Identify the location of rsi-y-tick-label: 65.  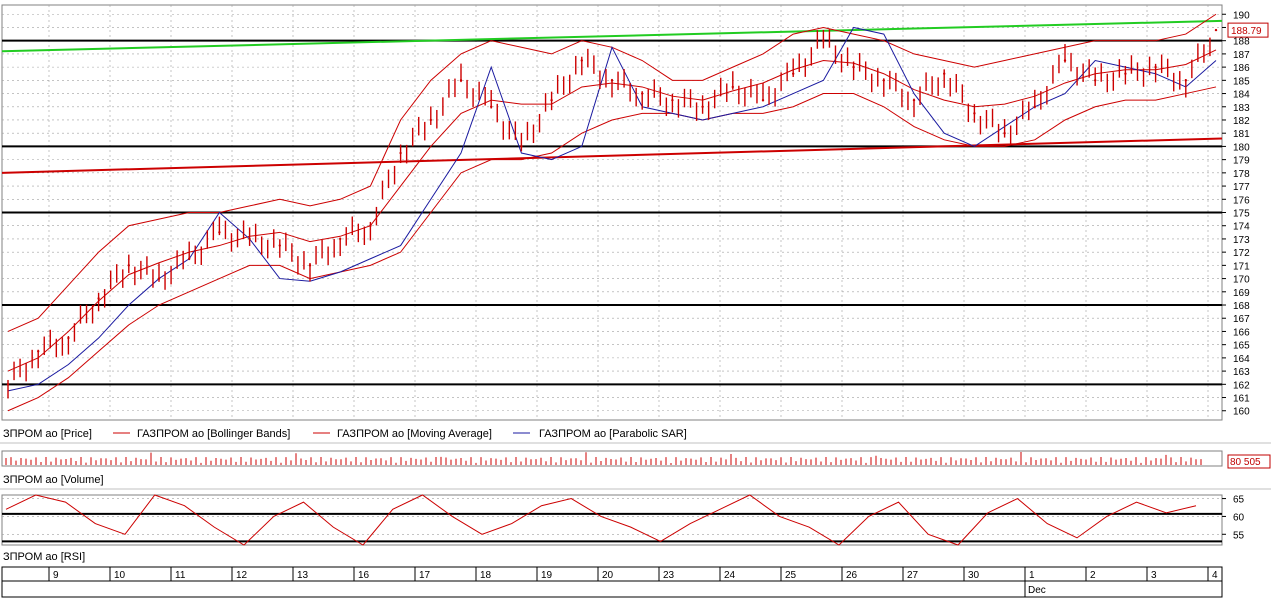
(1239, 500).